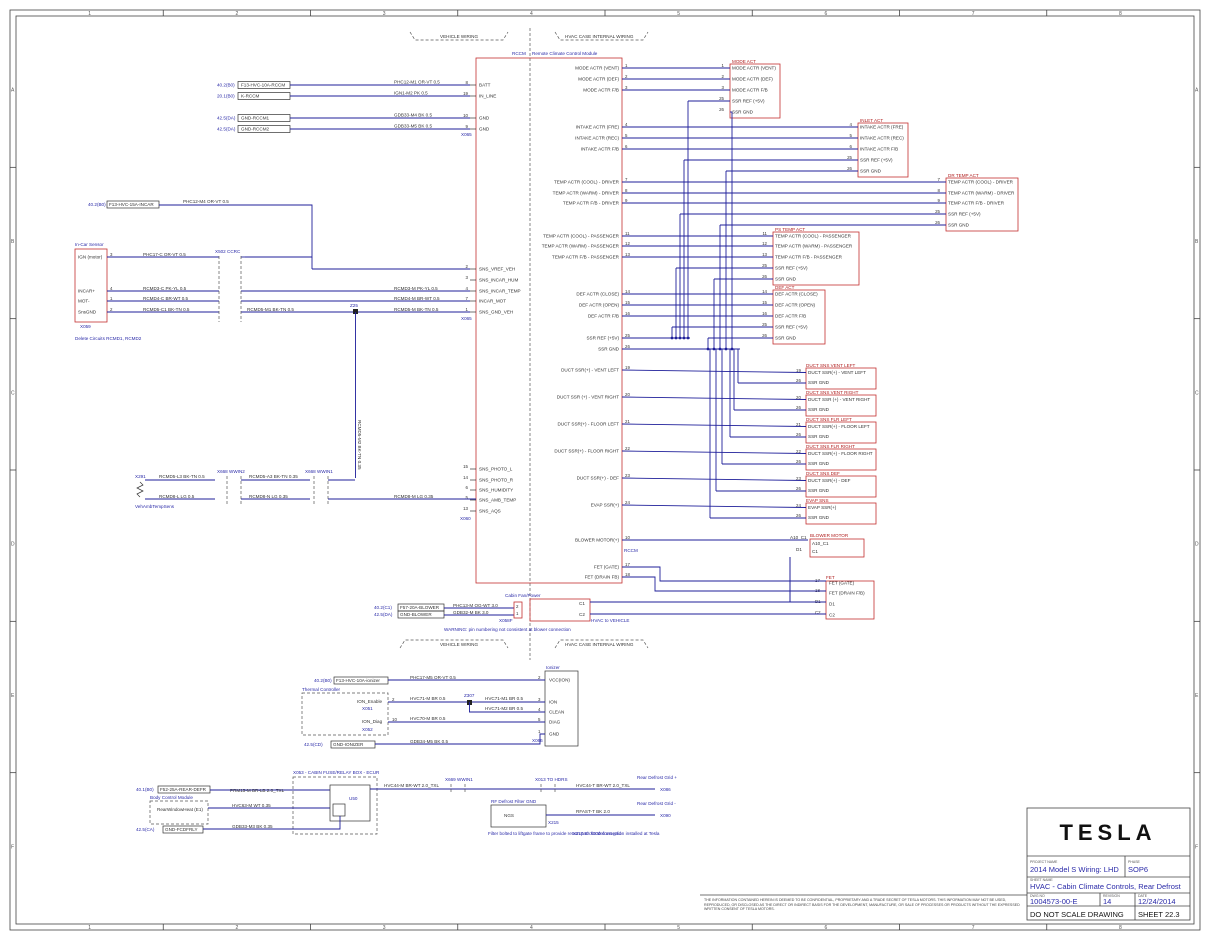 This screenshot has height=940, width=1210. What do you see at coordinates (627, 291) in the screenshot?
I see `rccm-right-pin-number: 14` at bounding box center [627, 291].